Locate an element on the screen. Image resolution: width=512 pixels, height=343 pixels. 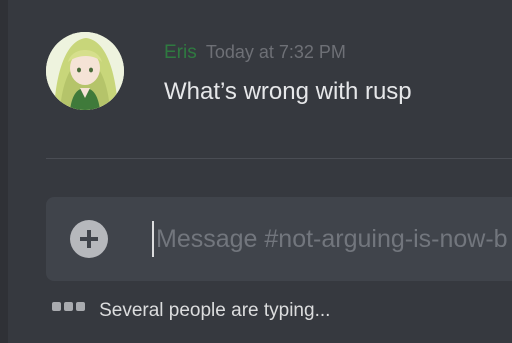
message-timestamp: Today at 7:32 PM is located at coordinates (275, 52).